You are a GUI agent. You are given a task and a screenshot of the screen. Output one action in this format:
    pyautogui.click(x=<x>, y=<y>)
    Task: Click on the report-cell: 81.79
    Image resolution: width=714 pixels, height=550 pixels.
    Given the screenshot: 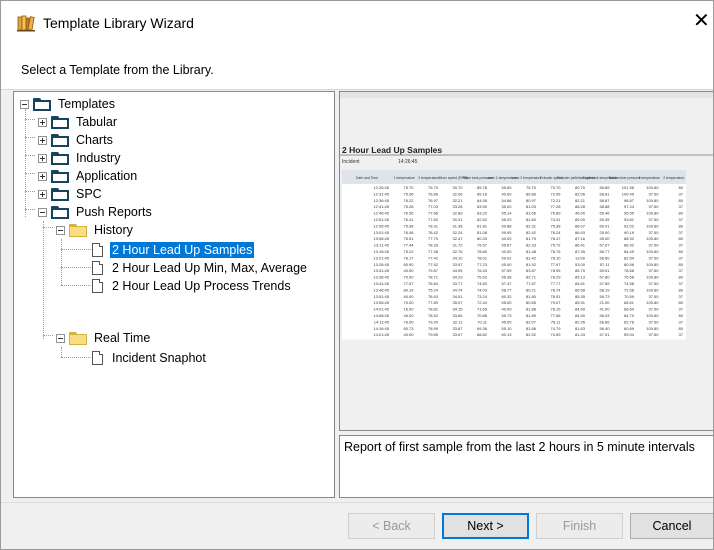 What is the action you would take?
    pyautogui.click(x=531, y=238)
    